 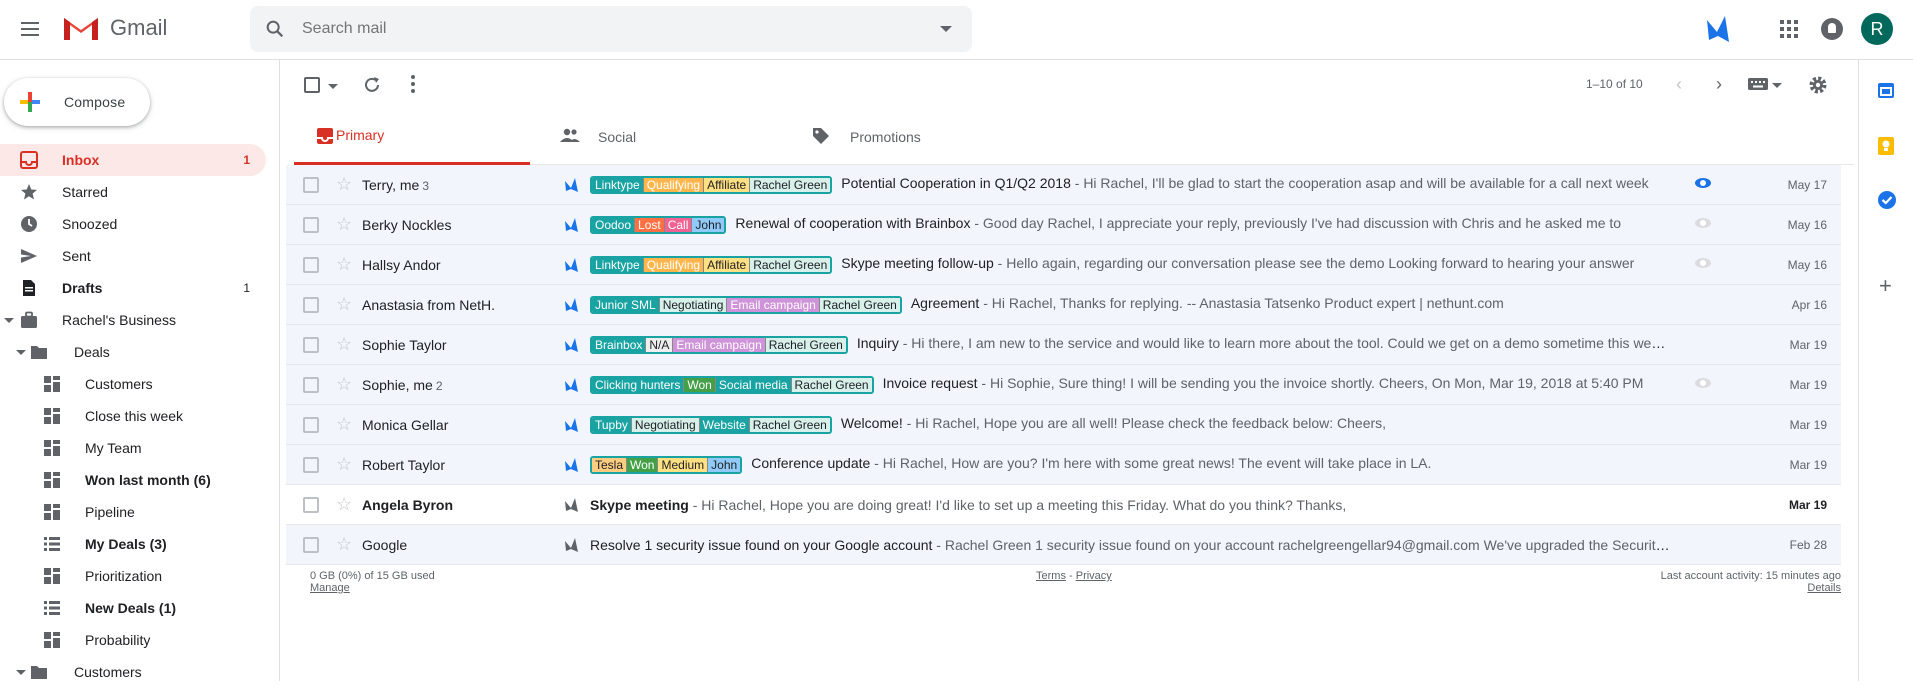 What do you see at coordinates (908, 136) in the screenshot?
I see `tab-promotions: Promotions` at bounding box center [908, 136].